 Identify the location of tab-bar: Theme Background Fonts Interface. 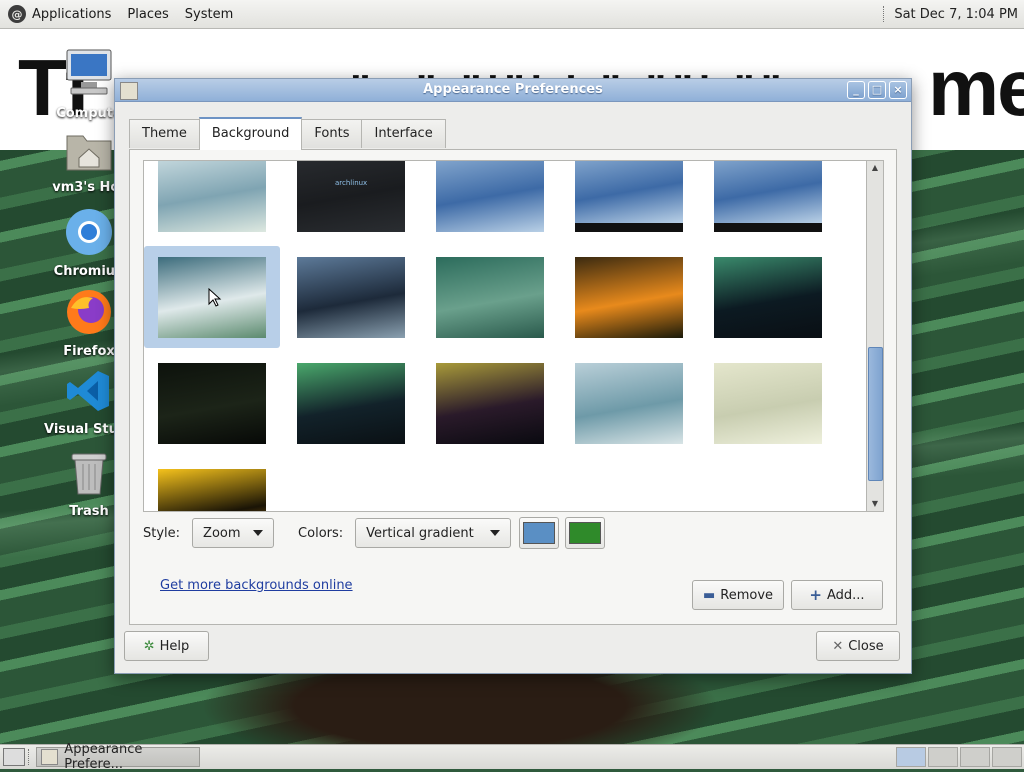
(287, 133).